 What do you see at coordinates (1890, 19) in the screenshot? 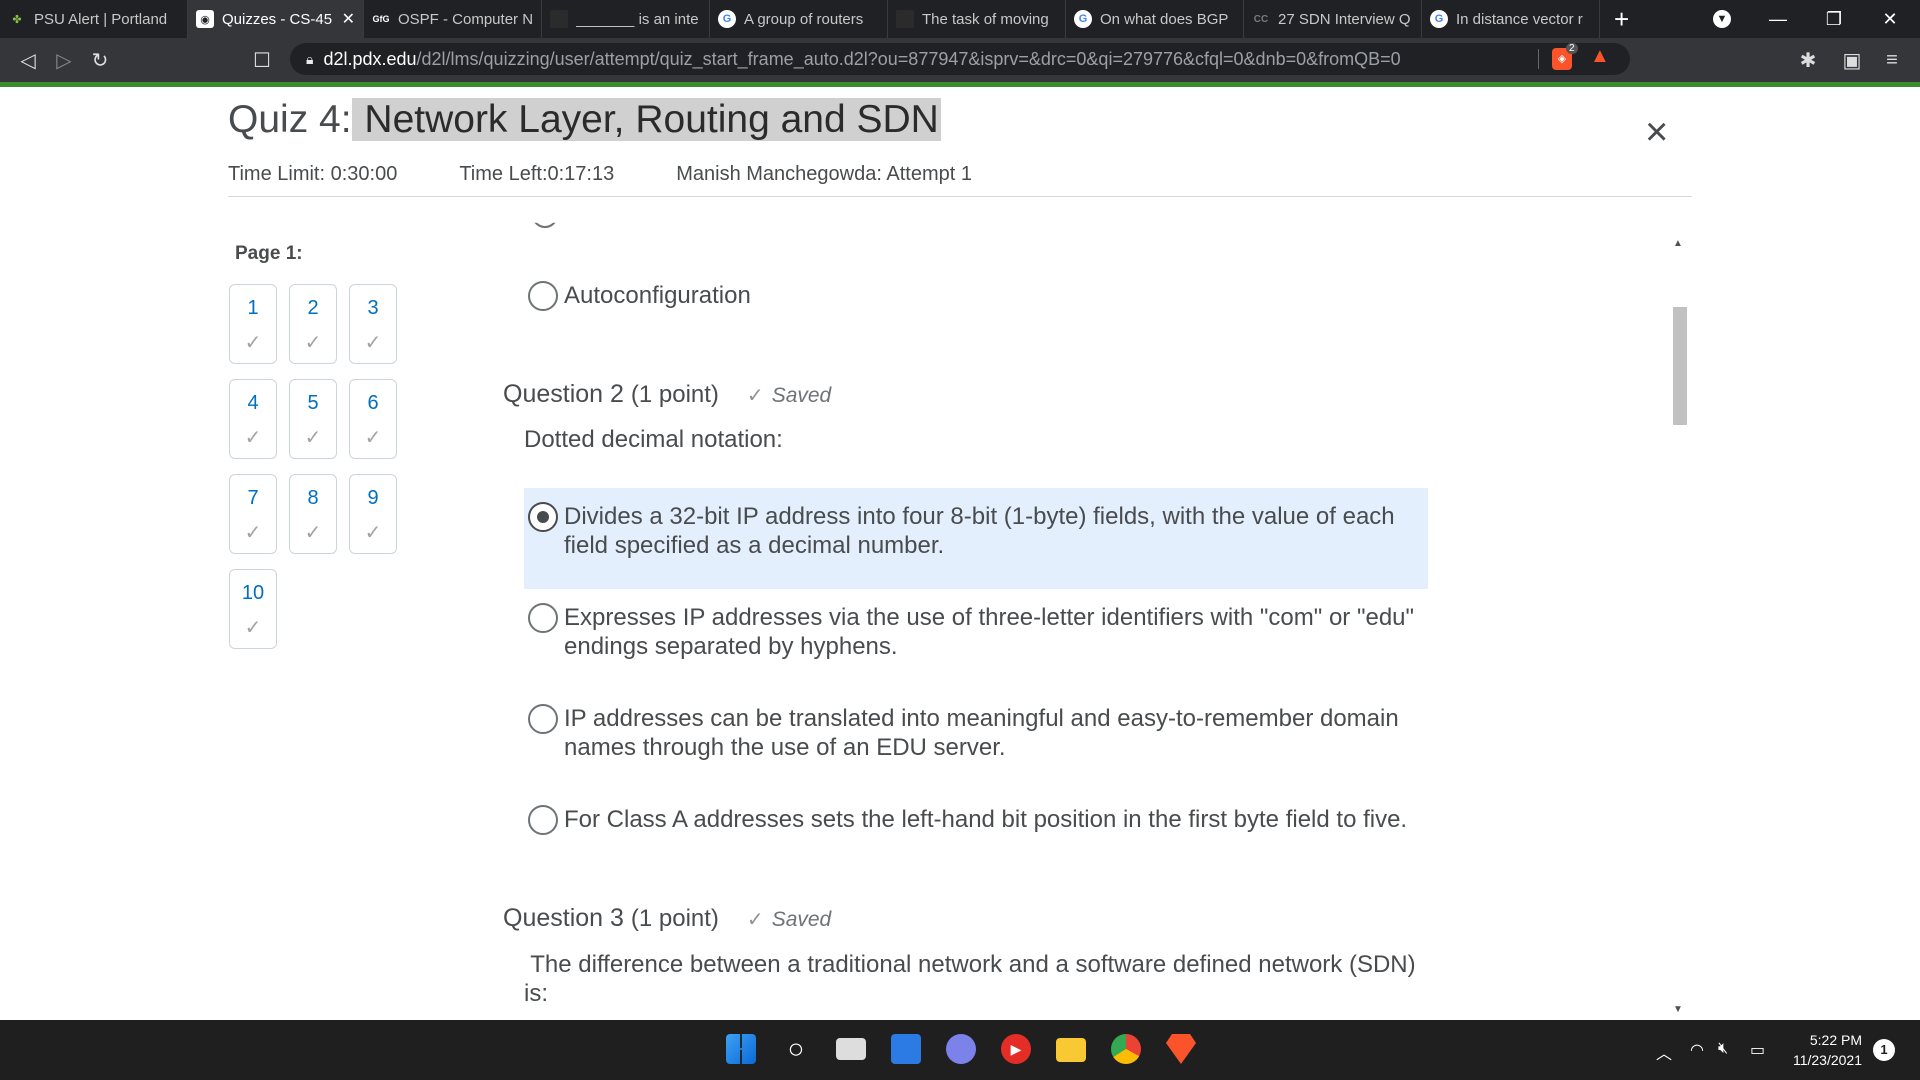
I see `window-close-icon: ✕` at bounding box center [1890, 19].